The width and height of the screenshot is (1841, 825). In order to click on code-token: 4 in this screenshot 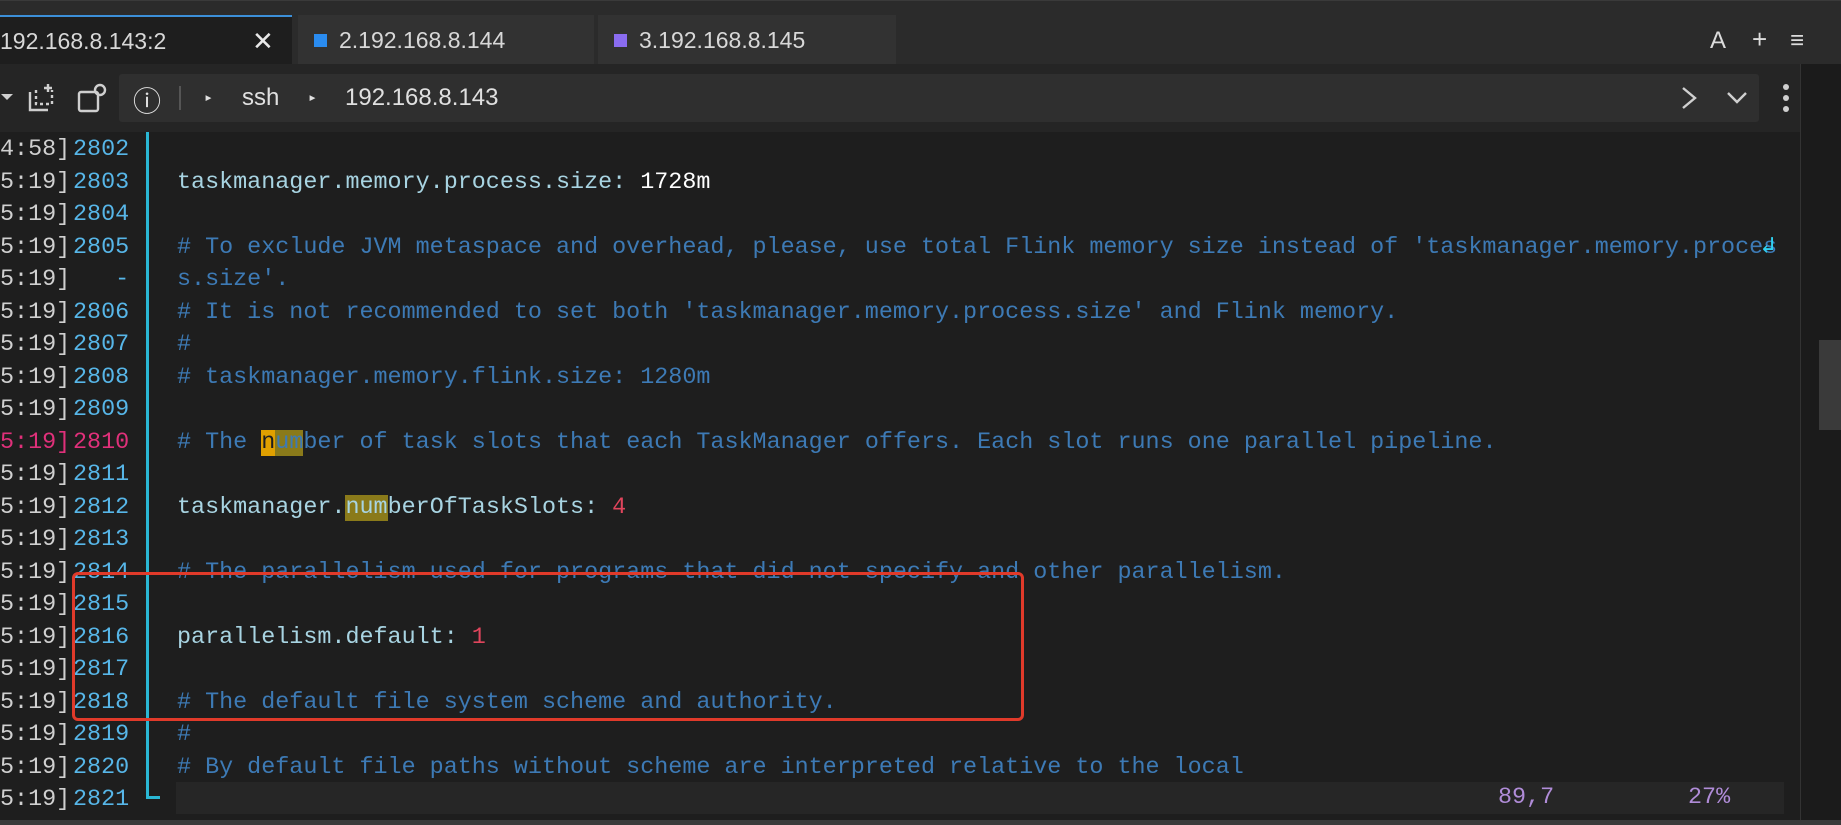, I will do `click(619, 507)`.